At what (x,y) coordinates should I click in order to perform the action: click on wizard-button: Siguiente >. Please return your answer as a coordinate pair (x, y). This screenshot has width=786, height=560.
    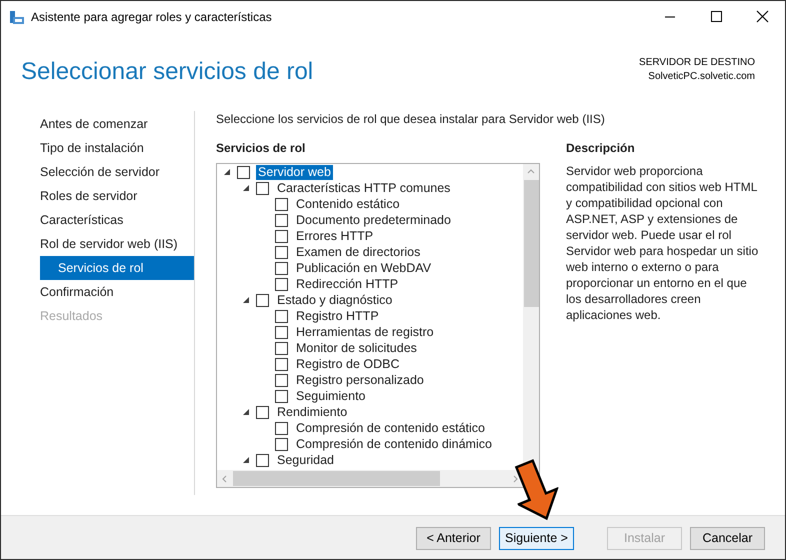
    Looking at the image, I should click on (536, 538).